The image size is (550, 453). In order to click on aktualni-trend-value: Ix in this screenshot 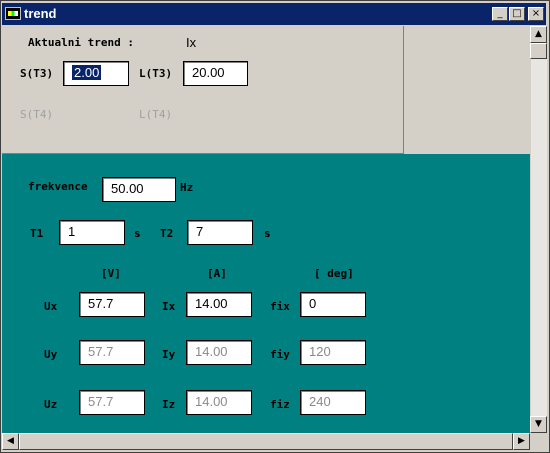, I will do `click(191, 42)`.